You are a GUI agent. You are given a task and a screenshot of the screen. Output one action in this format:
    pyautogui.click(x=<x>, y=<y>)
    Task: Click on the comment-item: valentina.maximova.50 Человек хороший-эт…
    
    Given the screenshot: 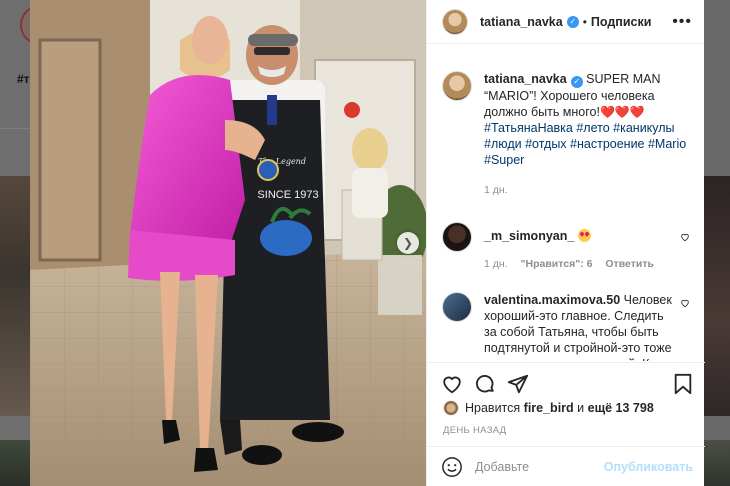 What is the action you would take?
    pyautogui.click(x=566, y=326)
    